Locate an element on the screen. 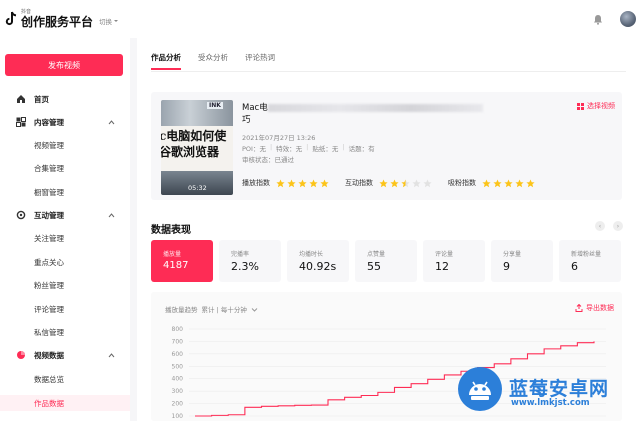  chart-mode: 累计 | 每十分钟 is located at coordinates (224, 309).